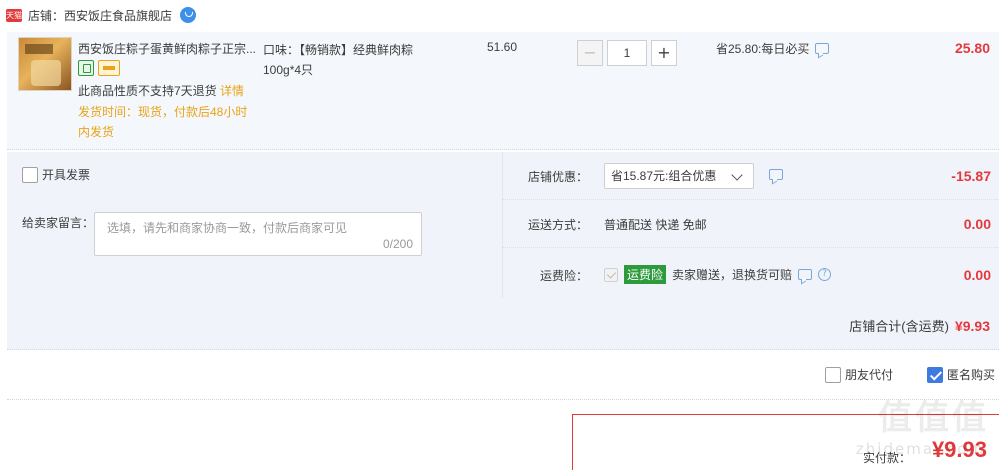  What do you see at coordinates (45, 64) in the screenshot?
I see `product-thumbnail` at bounding box center [45, 64].